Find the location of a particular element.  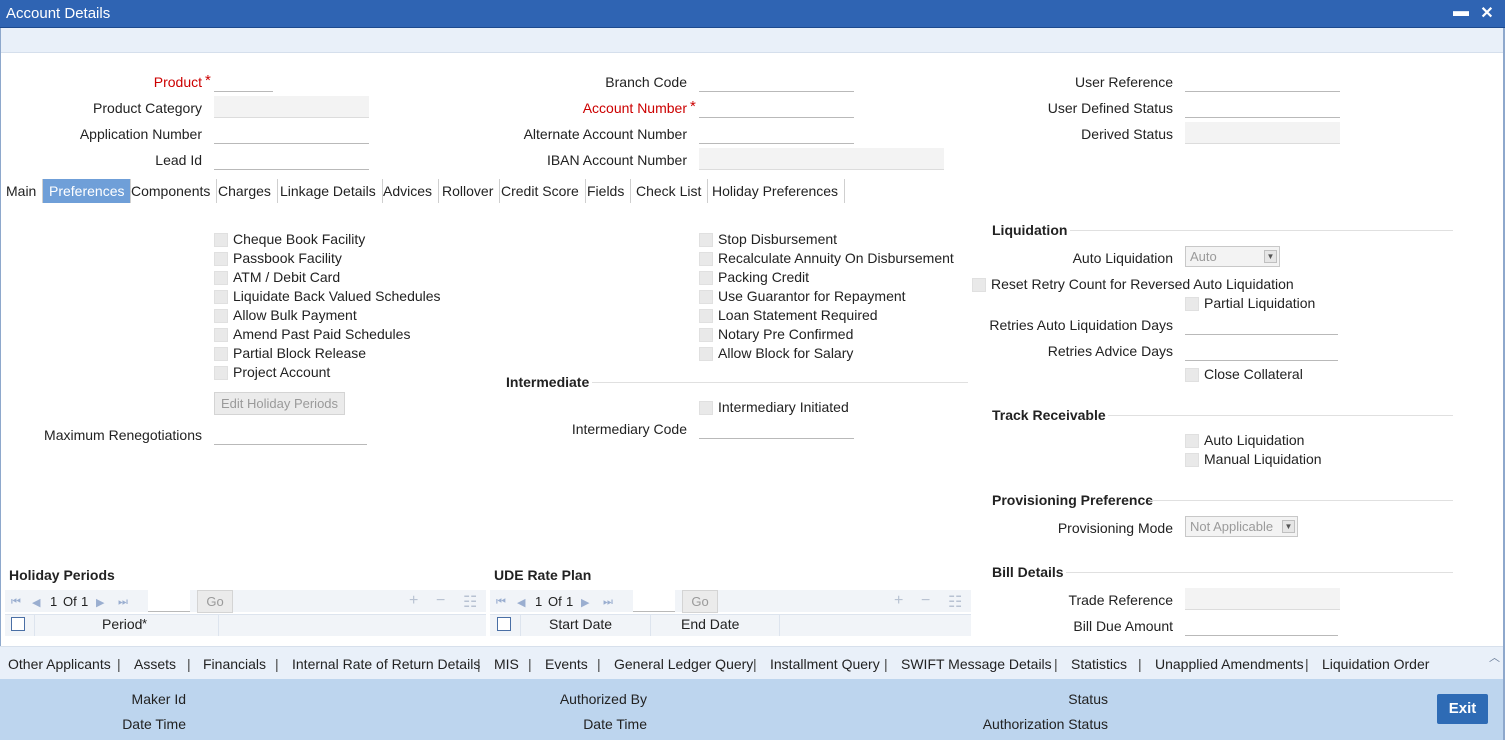

tab-fields: Fields is located at coordinates (606, 191).